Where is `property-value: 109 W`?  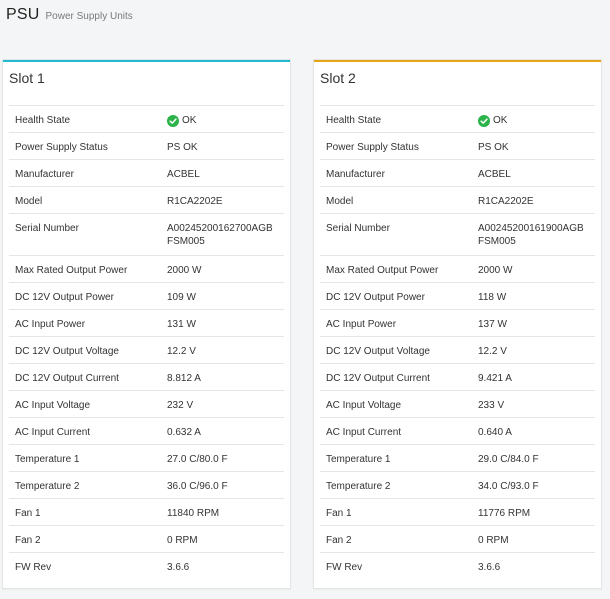 property-value: 109 W is located at coordinates (181, 297).